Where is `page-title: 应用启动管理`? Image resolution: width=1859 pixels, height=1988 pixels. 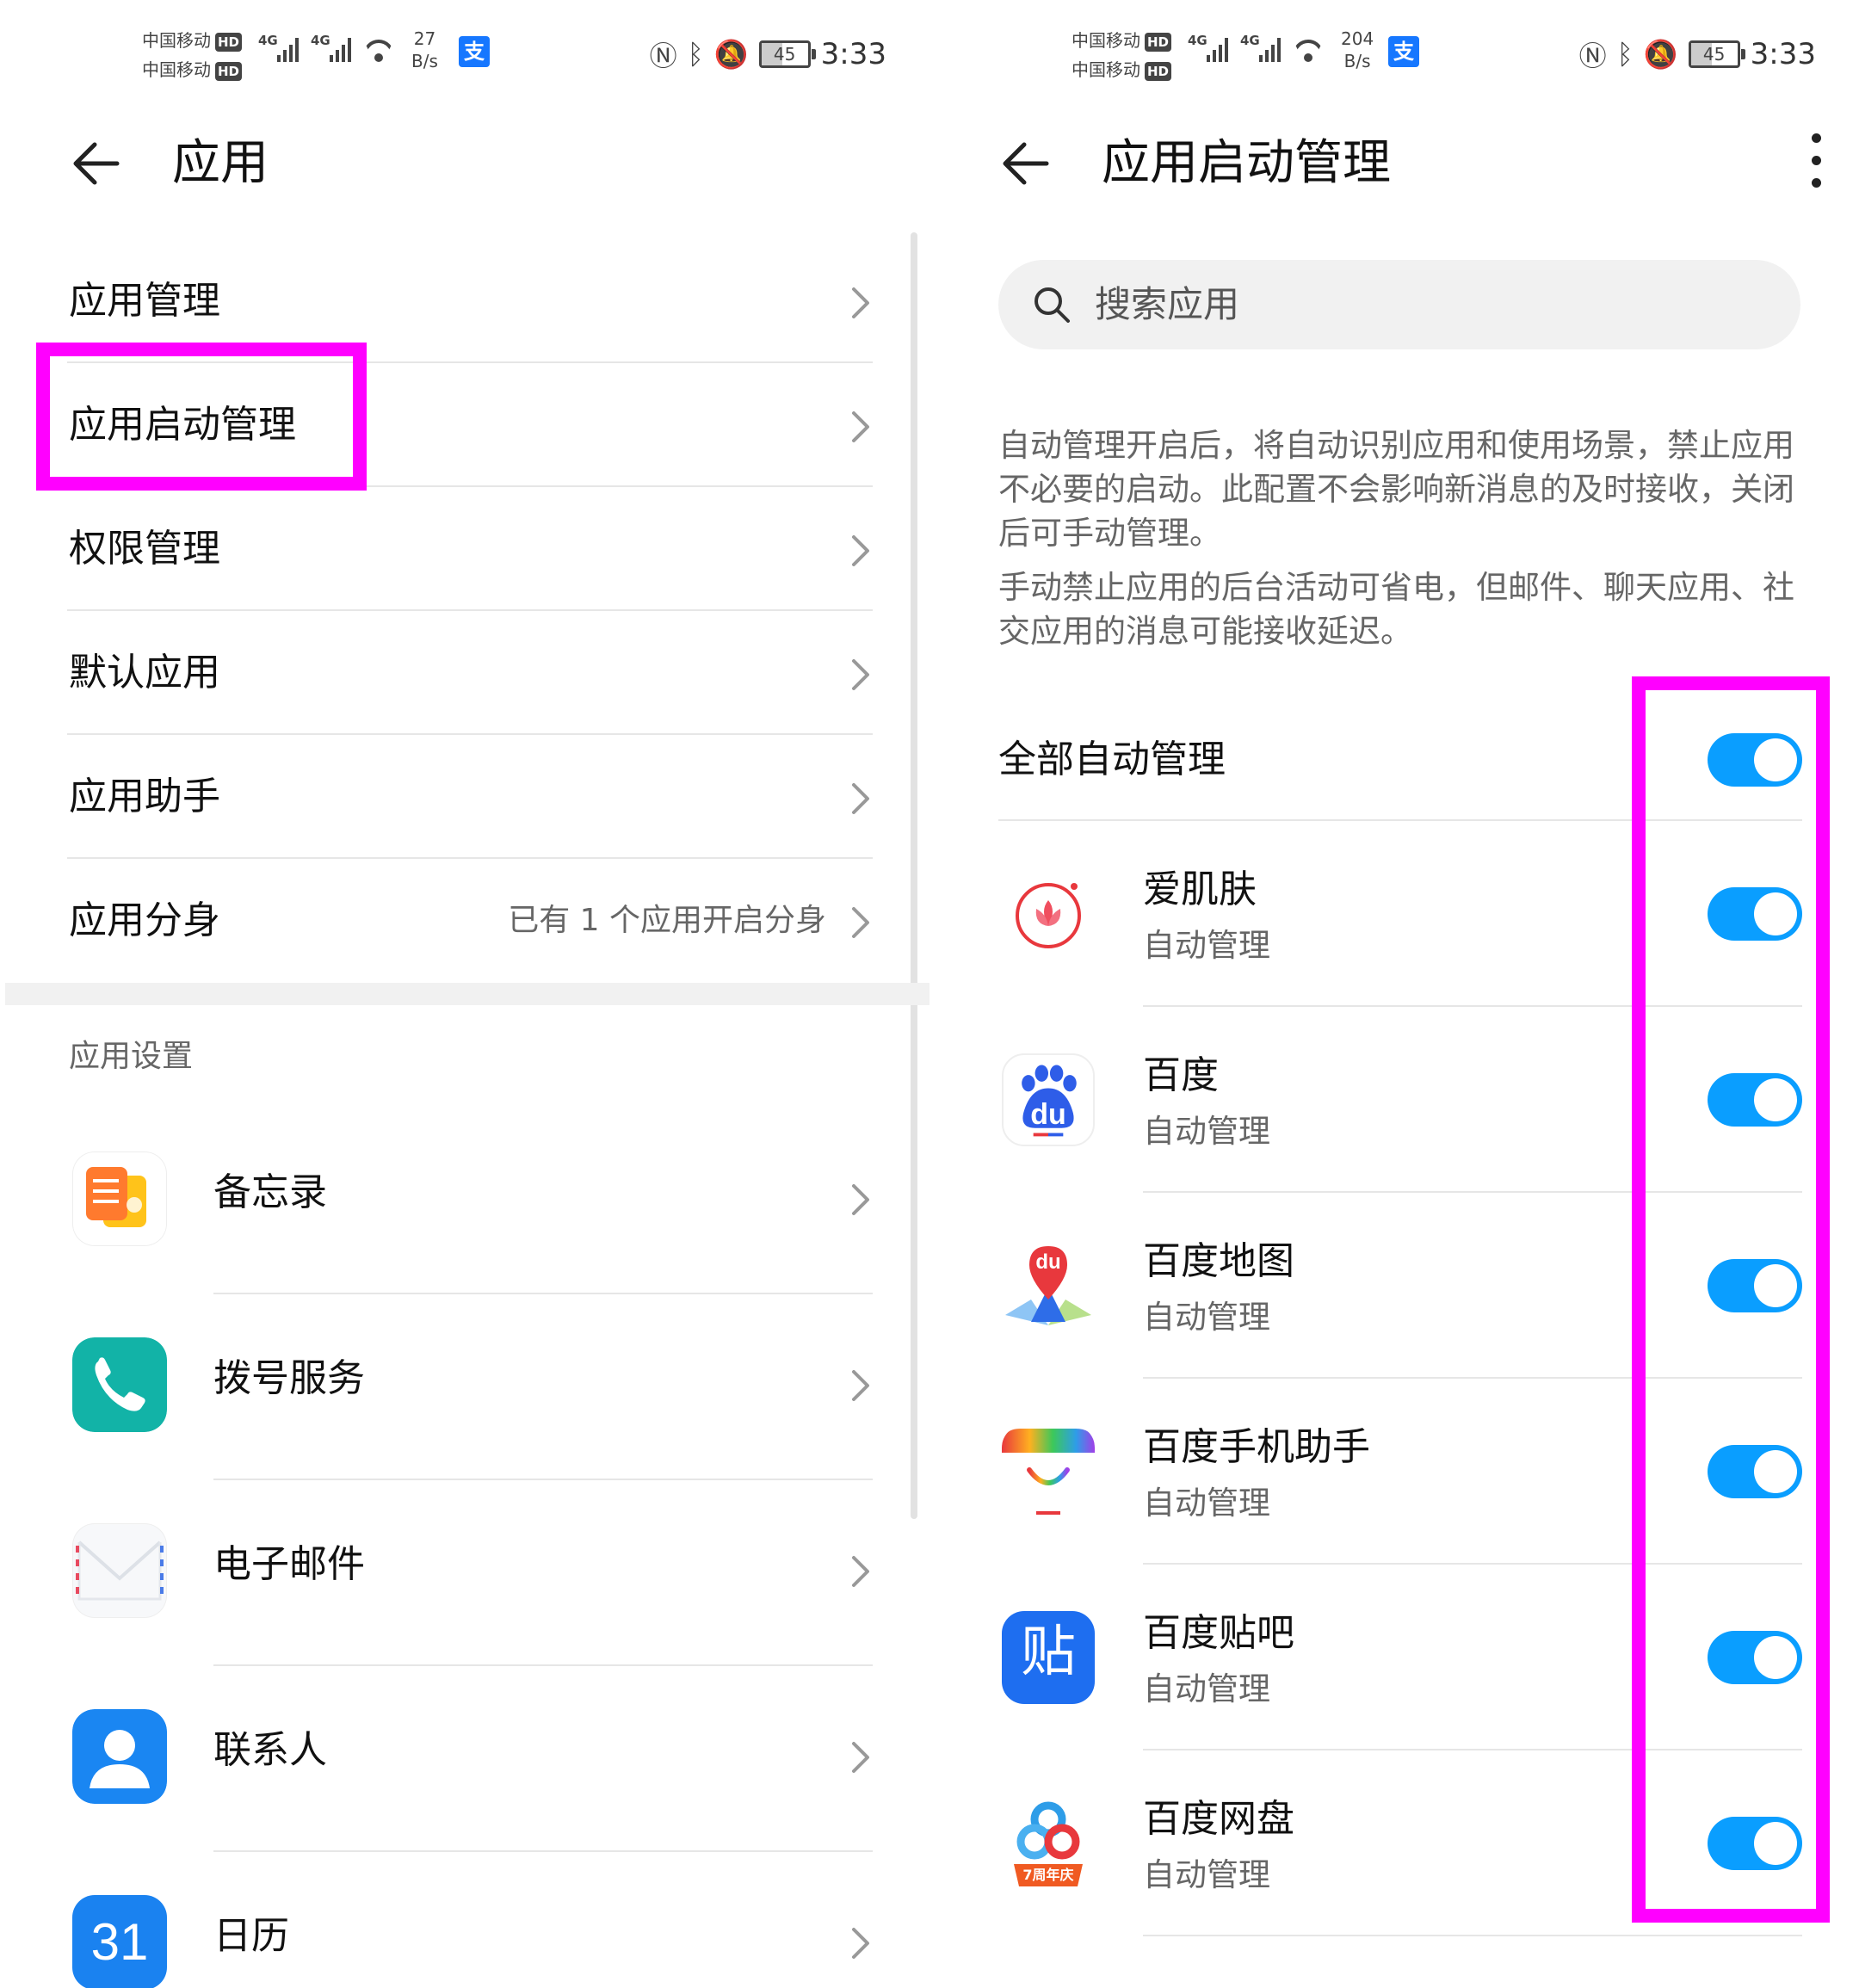
page-title: 应用启动管理 is located at coordinates (1247, 163).